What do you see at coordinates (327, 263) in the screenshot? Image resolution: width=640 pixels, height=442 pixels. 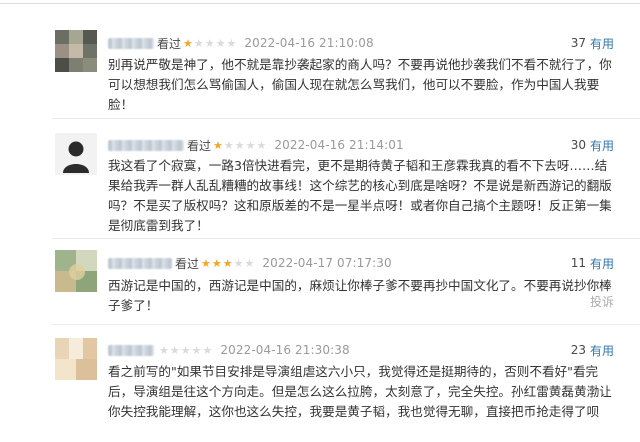 I see `review-date: 2022-04-17 07:17:30` at bounding box center [327, 263].